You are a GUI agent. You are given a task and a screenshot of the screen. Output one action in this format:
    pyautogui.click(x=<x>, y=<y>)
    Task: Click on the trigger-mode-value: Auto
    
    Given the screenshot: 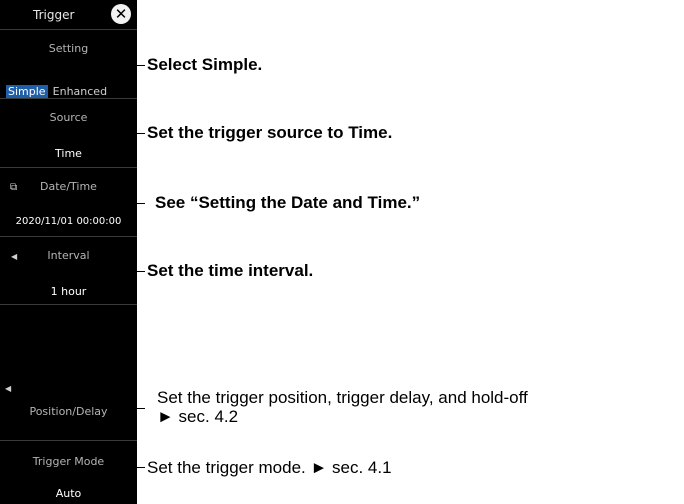 What is the action you would take?
    pyautogui.click(x=68, y=493)
    